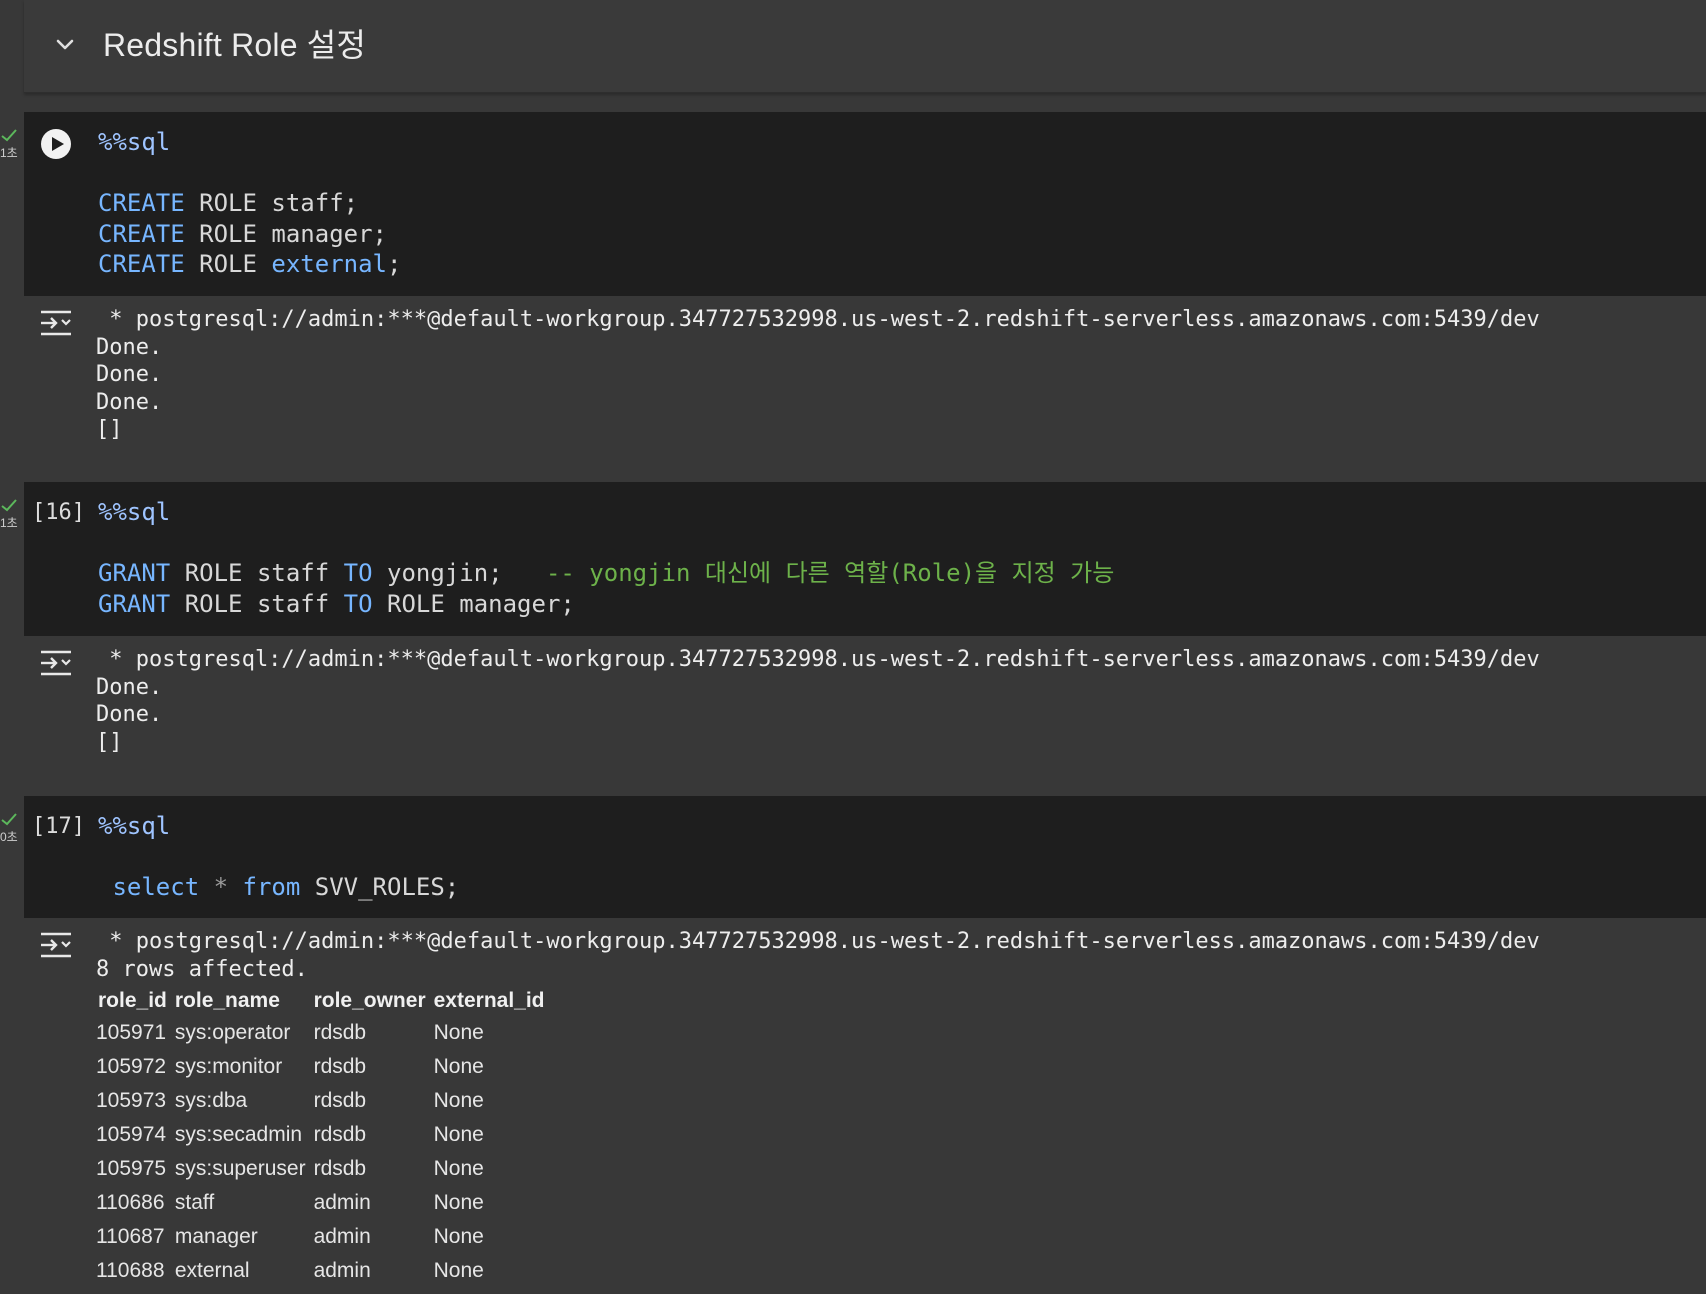 This screenshot has width=1706, height=1294. What do you see at coordinates (131, 1033) in the screenshot?
I see `table-cell: 105971` at bounding box center [131, 1033].